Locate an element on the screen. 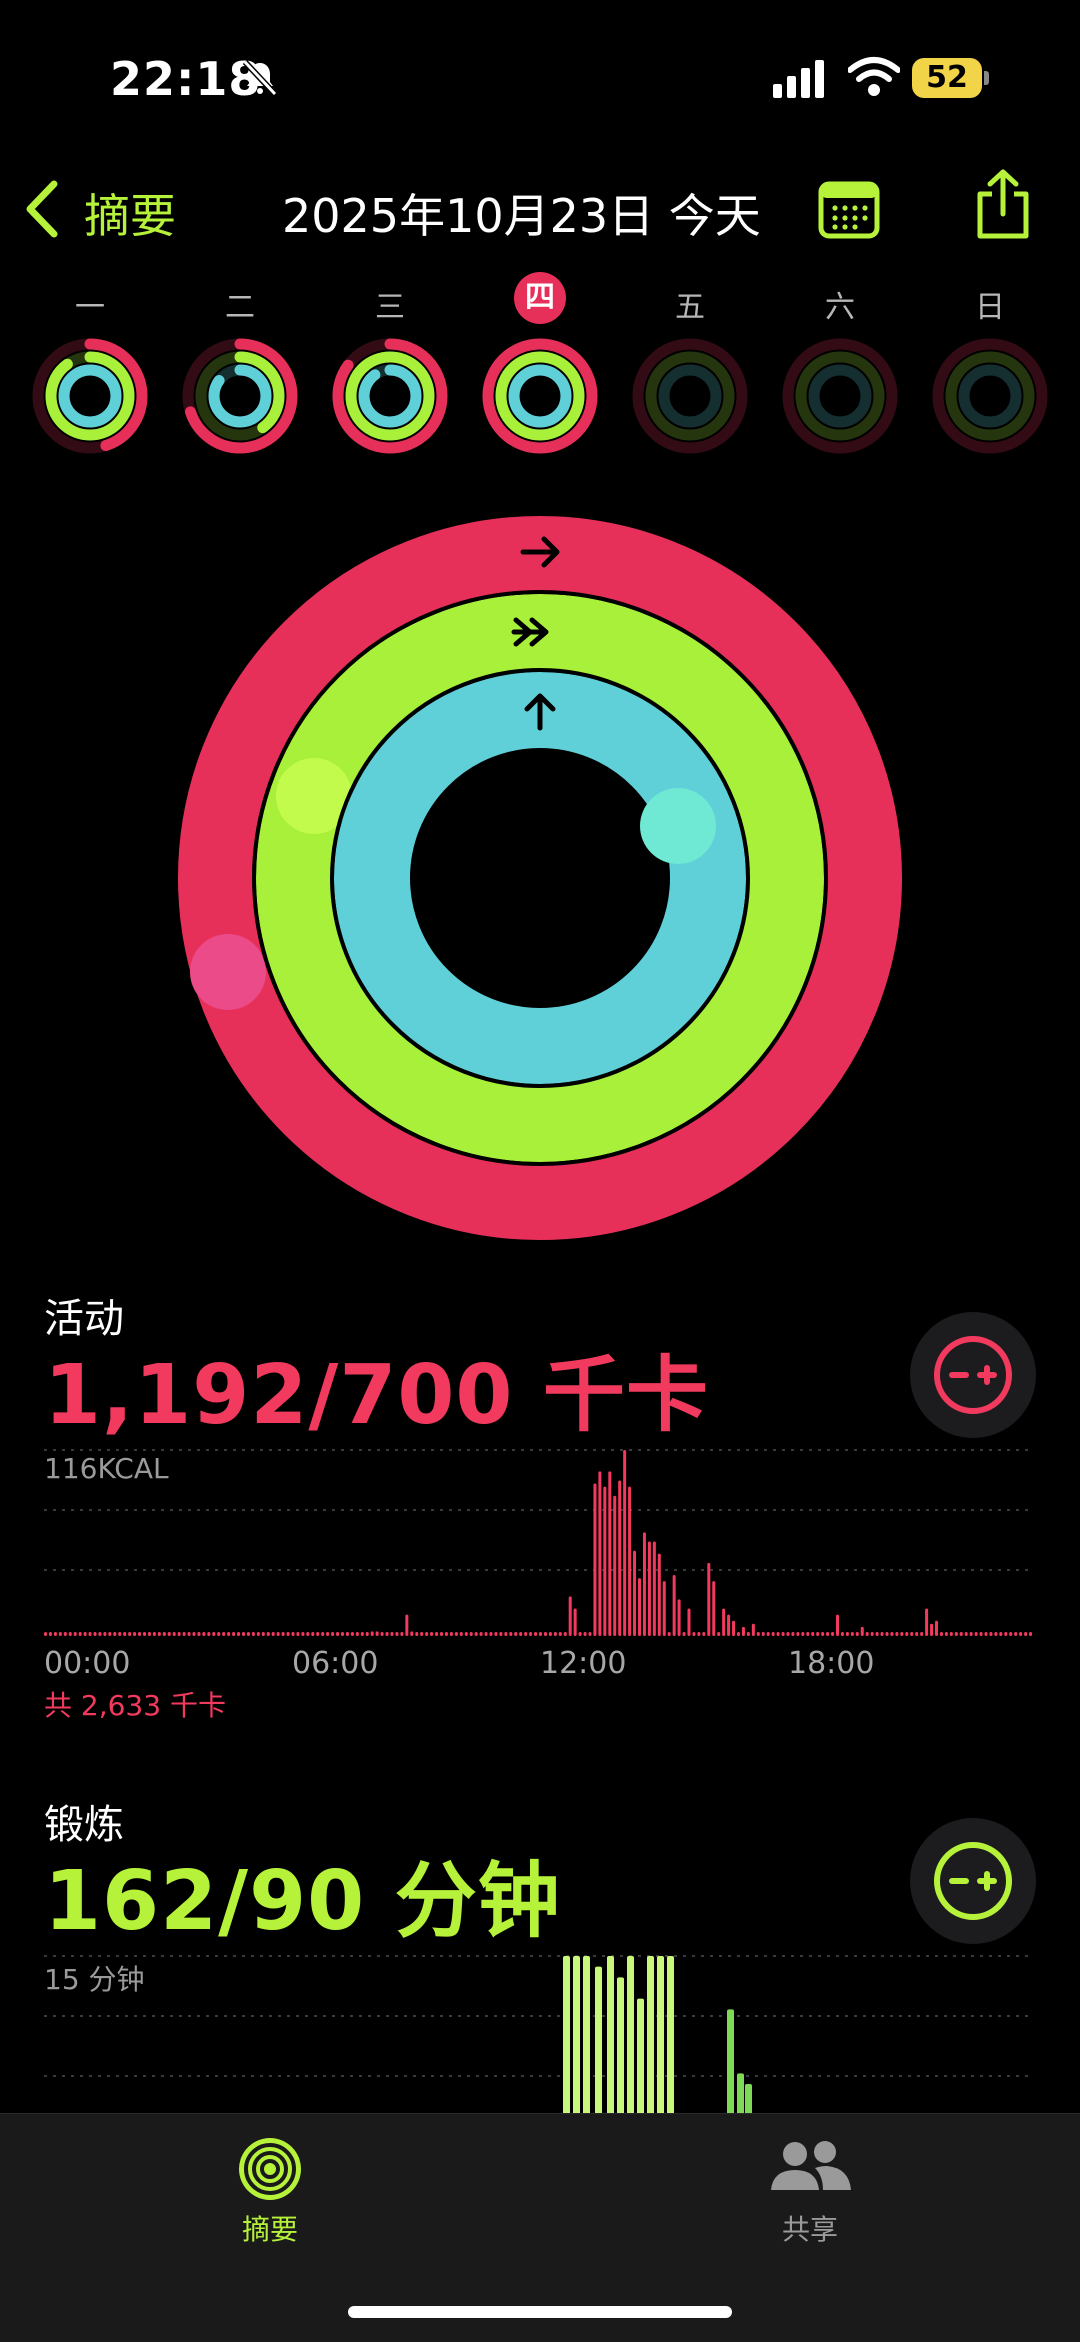  tab-summary-label: 摘要 is located at coordinates (269, 2229).